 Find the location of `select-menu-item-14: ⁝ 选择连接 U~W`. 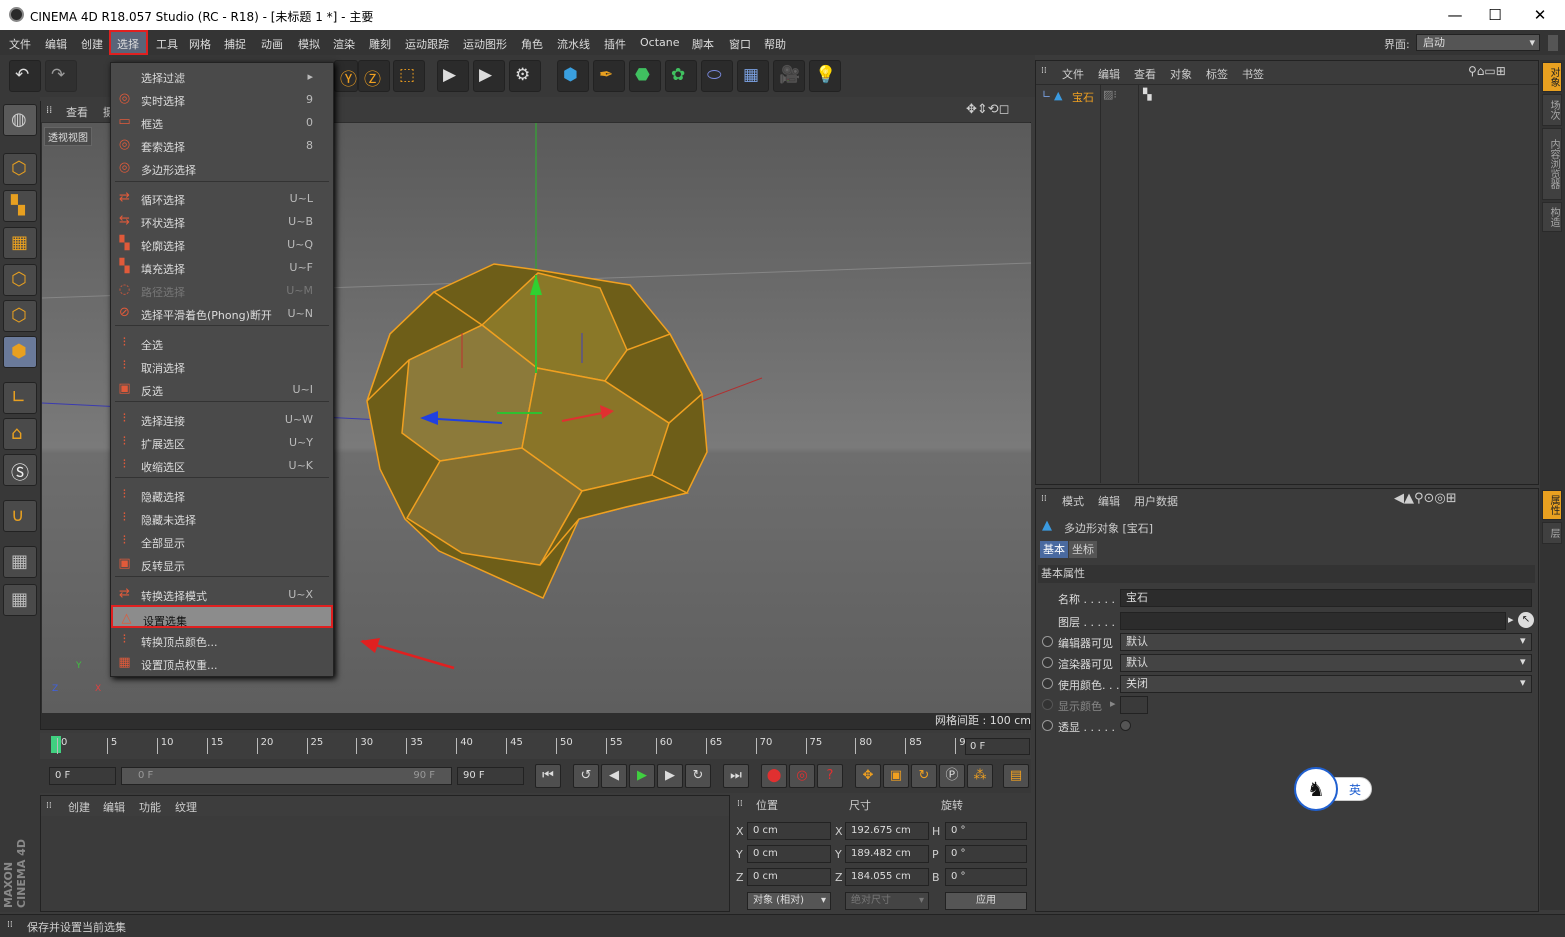

select-menu-item-14: ⁝ 选择连接 U~W is located at coordinates (222, 418).